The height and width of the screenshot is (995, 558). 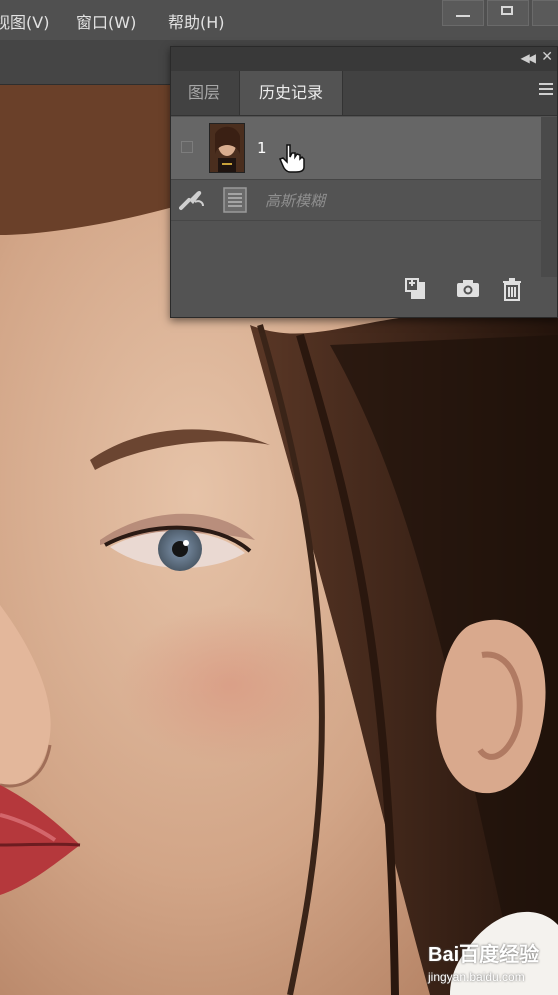 What do you see at coordinates (545, 13) in the screenshot?
I see `close-window-button` at bounding box center [545, 13].